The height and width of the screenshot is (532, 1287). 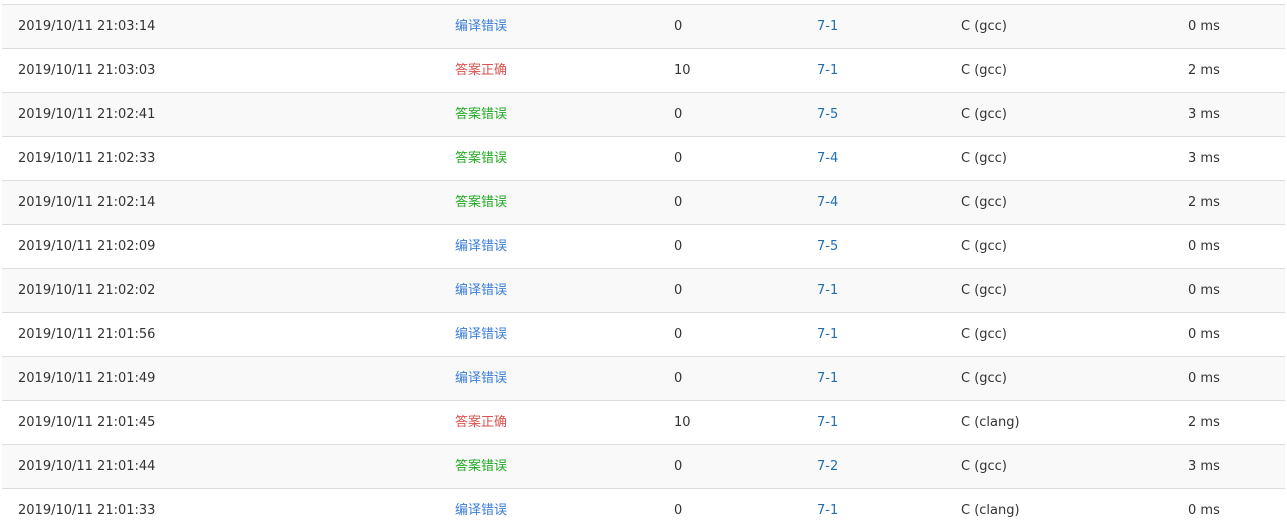 I want to click on table-row: 2019/10/11 21:01:49 编译错误 0 7-1 C (gcc) 0 ms, so click(x=643, y=379).